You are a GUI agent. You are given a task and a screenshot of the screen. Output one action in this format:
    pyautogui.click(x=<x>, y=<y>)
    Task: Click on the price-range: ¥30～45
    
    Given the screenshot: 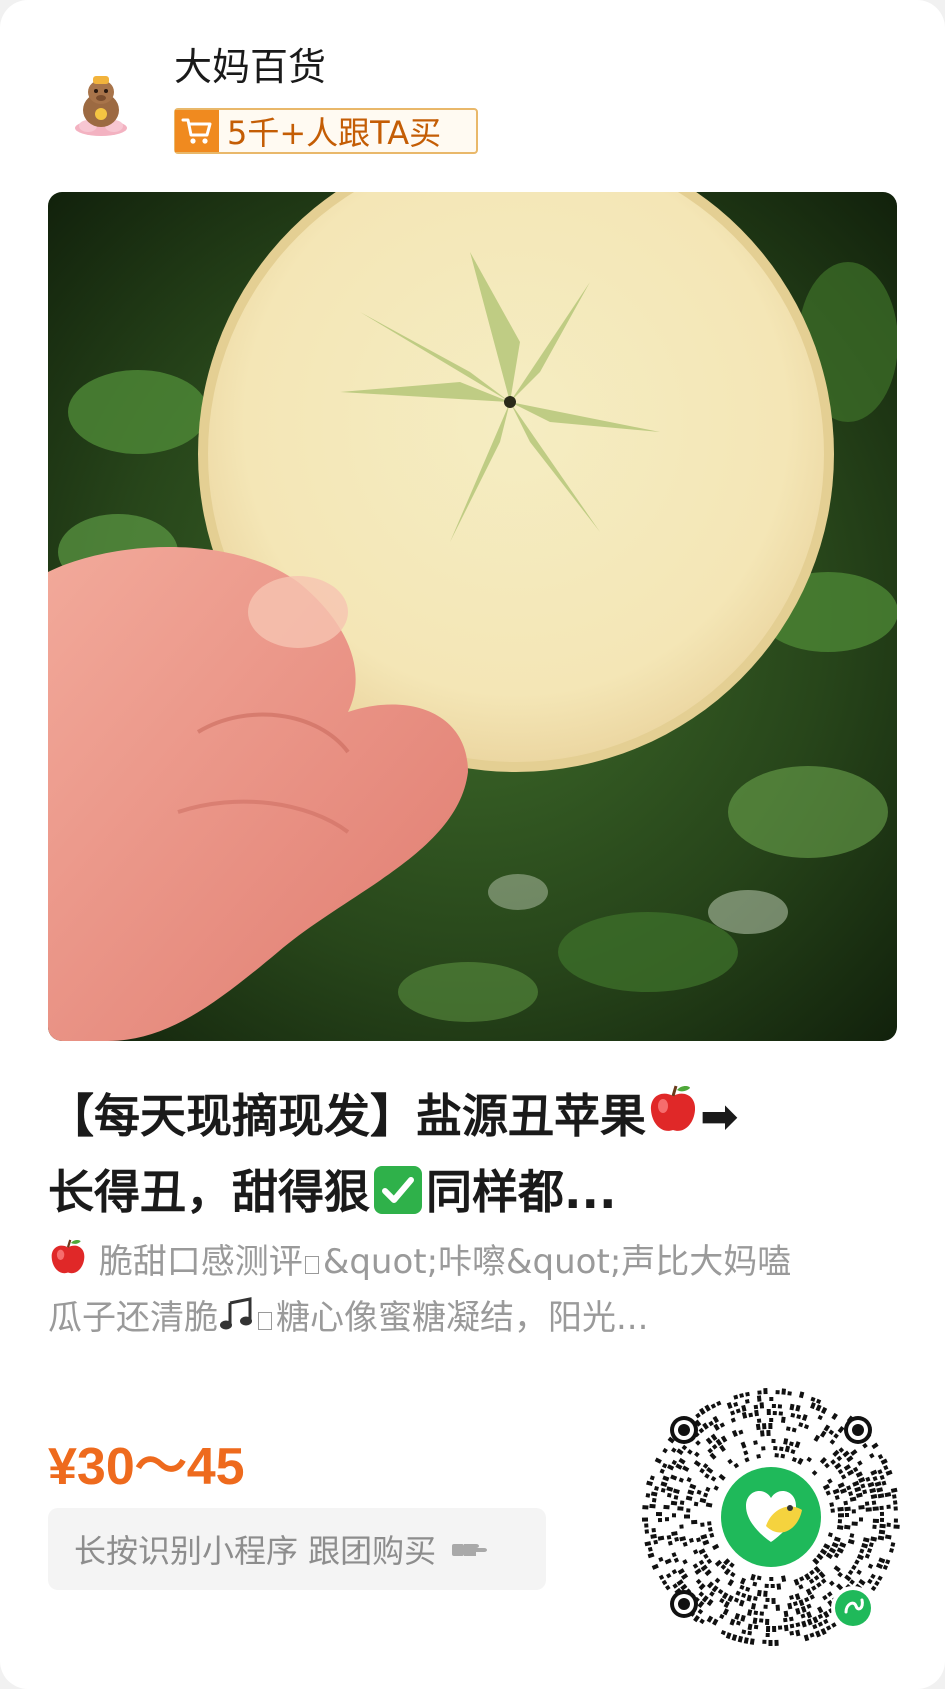 What is the action you would take?
    pyautogui.click(x=146, y=1467)
    